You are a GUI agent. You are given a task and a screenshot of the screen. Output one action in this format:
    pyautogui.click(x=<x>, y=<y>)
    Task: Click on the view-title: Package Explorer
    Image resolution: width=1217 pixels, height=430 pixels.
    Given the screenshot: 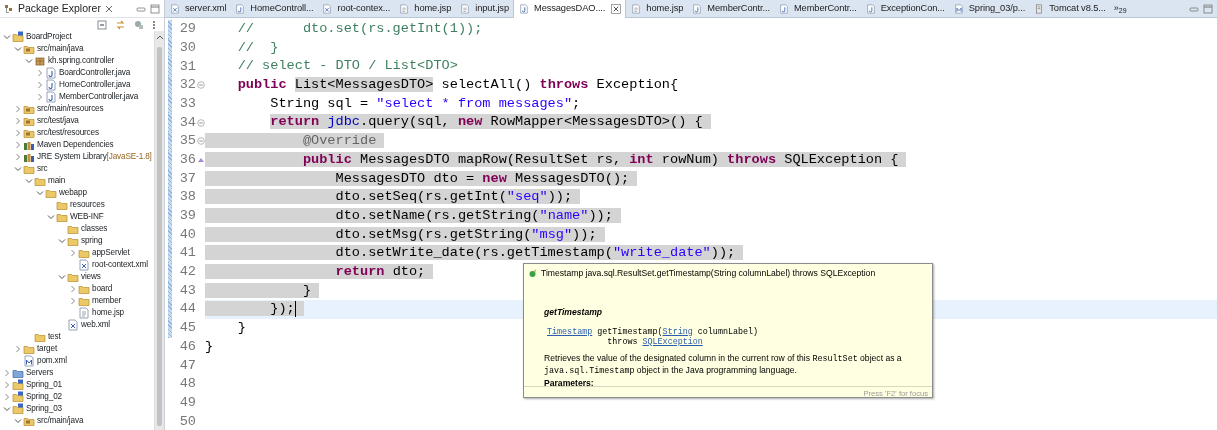 What is the action you would take?
    pyautogui.click(x=59, y=8)
    